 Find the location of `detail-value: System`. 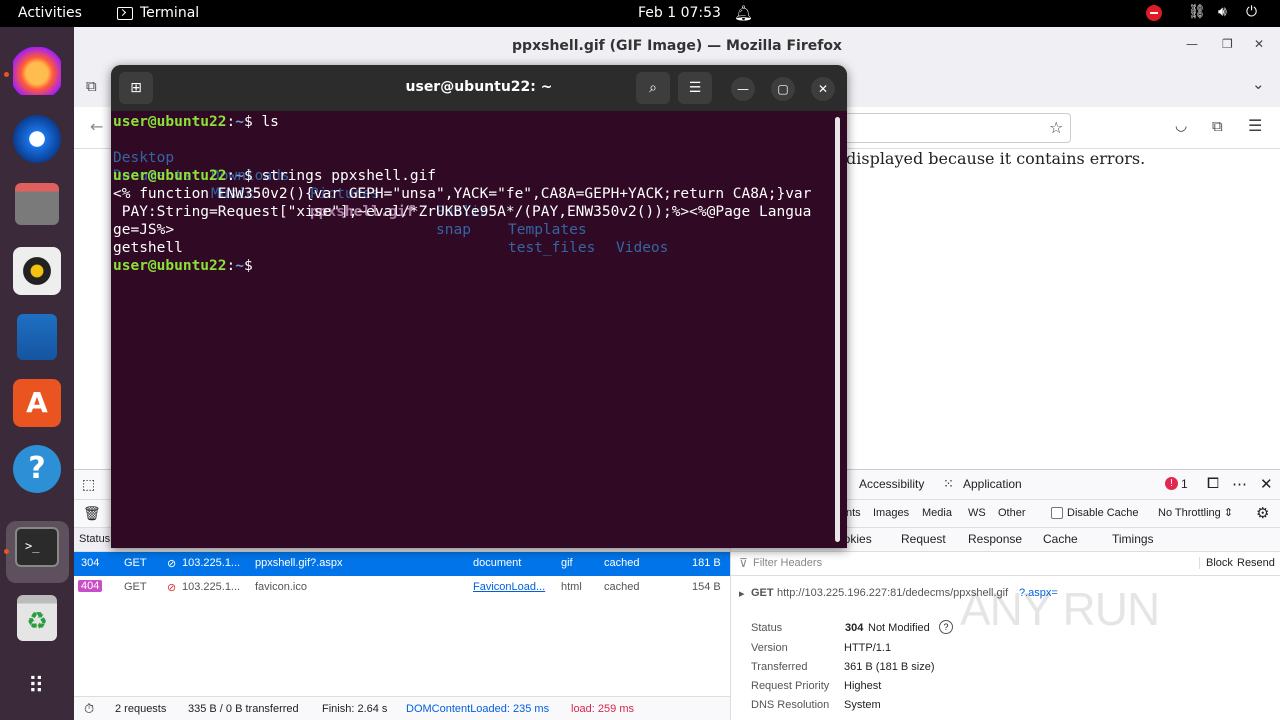

detail-value: System is located at coordinates (862, 705).